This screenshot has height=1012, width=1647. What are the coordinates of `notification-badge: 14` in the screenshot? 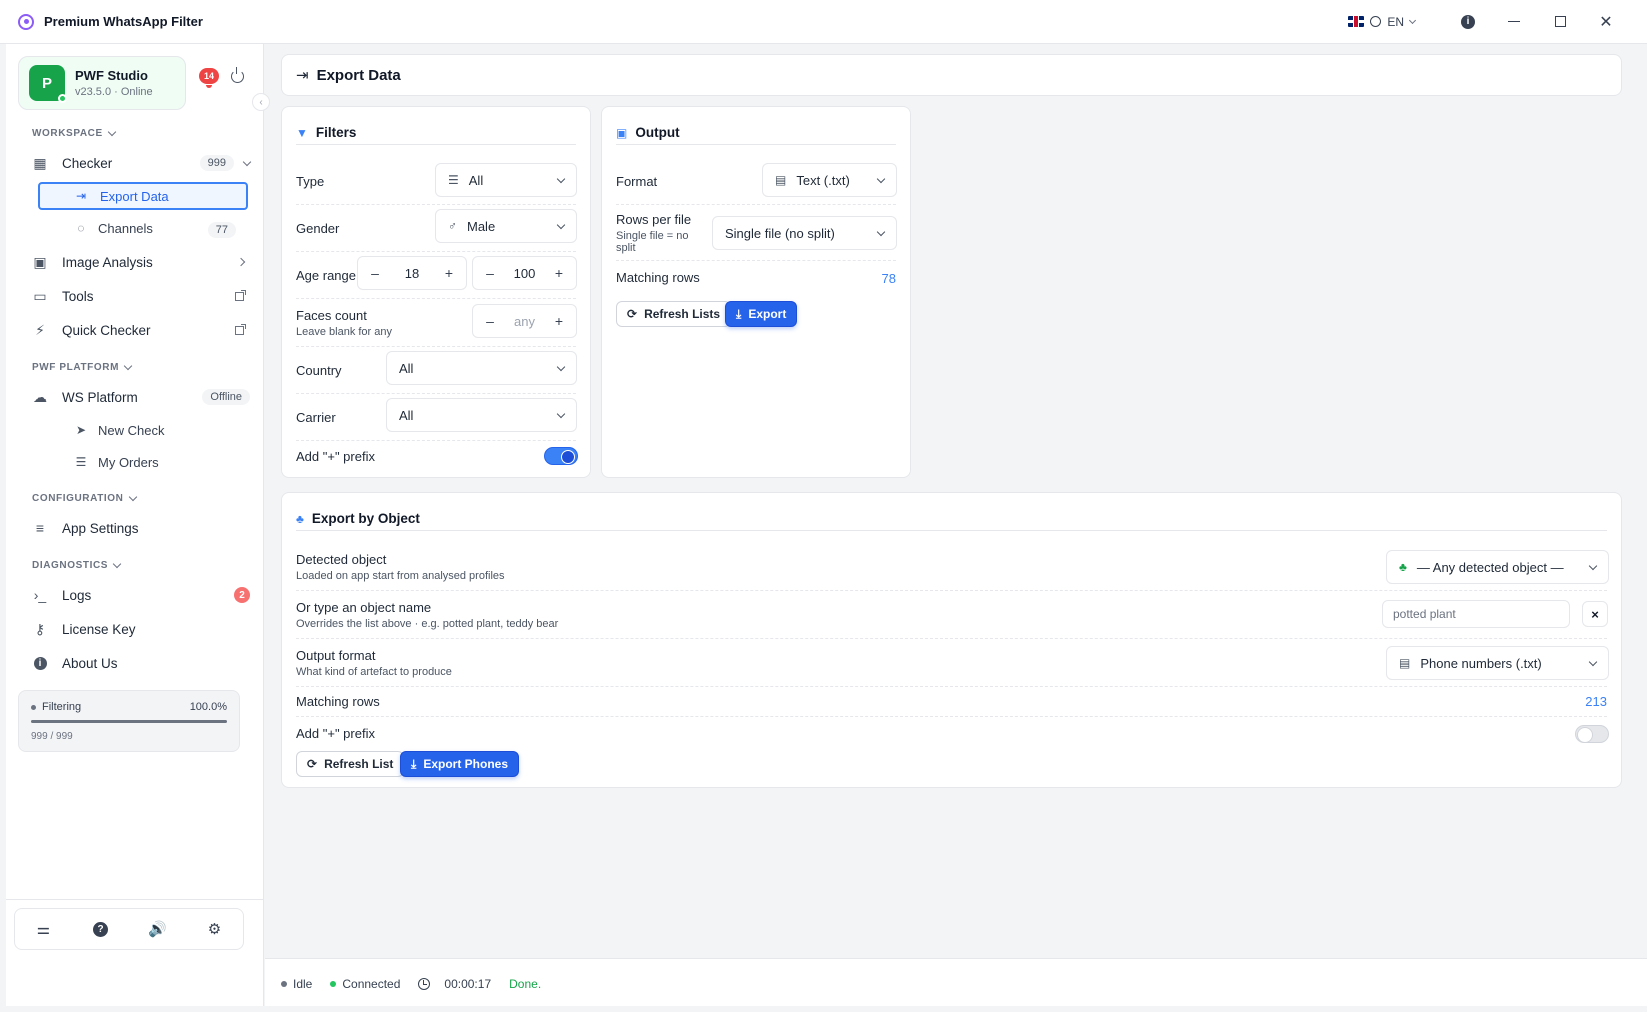 It's located at (209, 78).